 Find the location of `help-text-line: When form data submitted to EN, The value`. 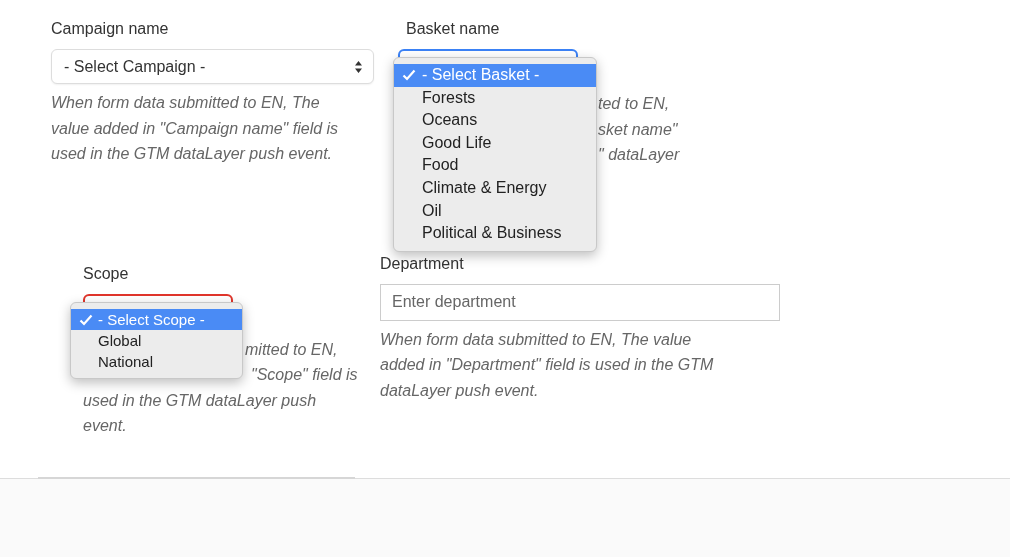

help-text-line: When form data submitted to EN, The value is located at coordinates (536, 339).